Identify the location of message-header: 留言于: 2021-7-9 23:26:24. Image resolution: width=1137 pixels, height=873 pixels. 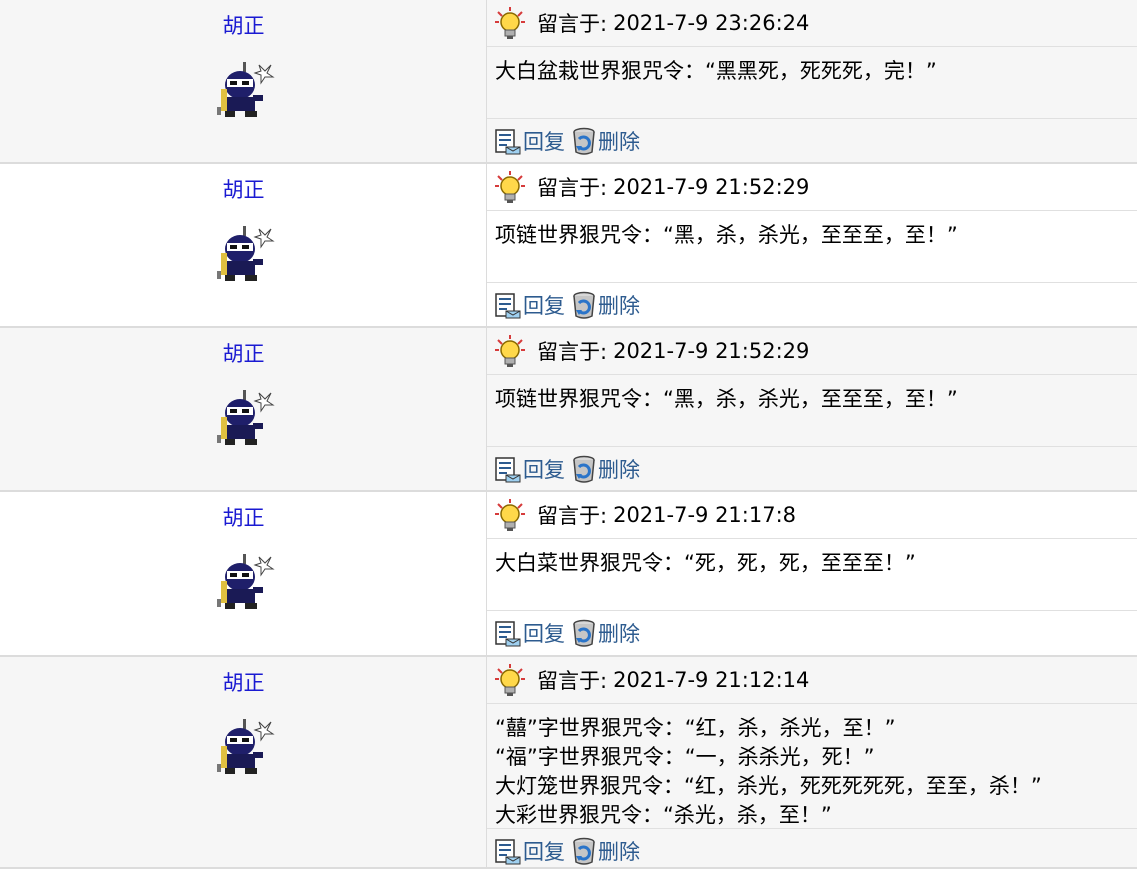
(812, 23).